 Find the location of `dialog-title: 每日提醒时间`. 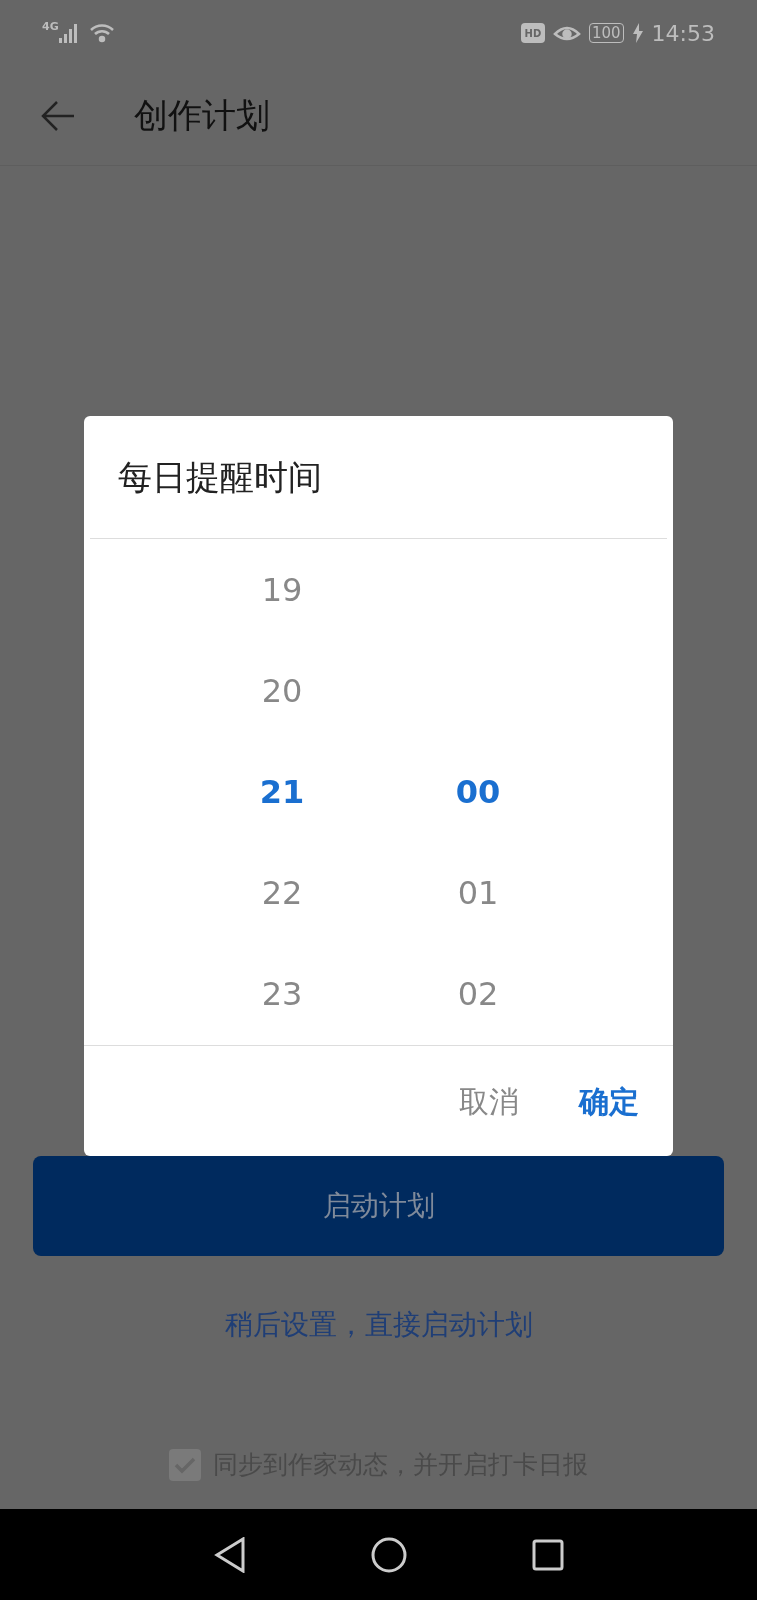

dialog-title: 每日提醒时间 is located at coordinates (220, 477).